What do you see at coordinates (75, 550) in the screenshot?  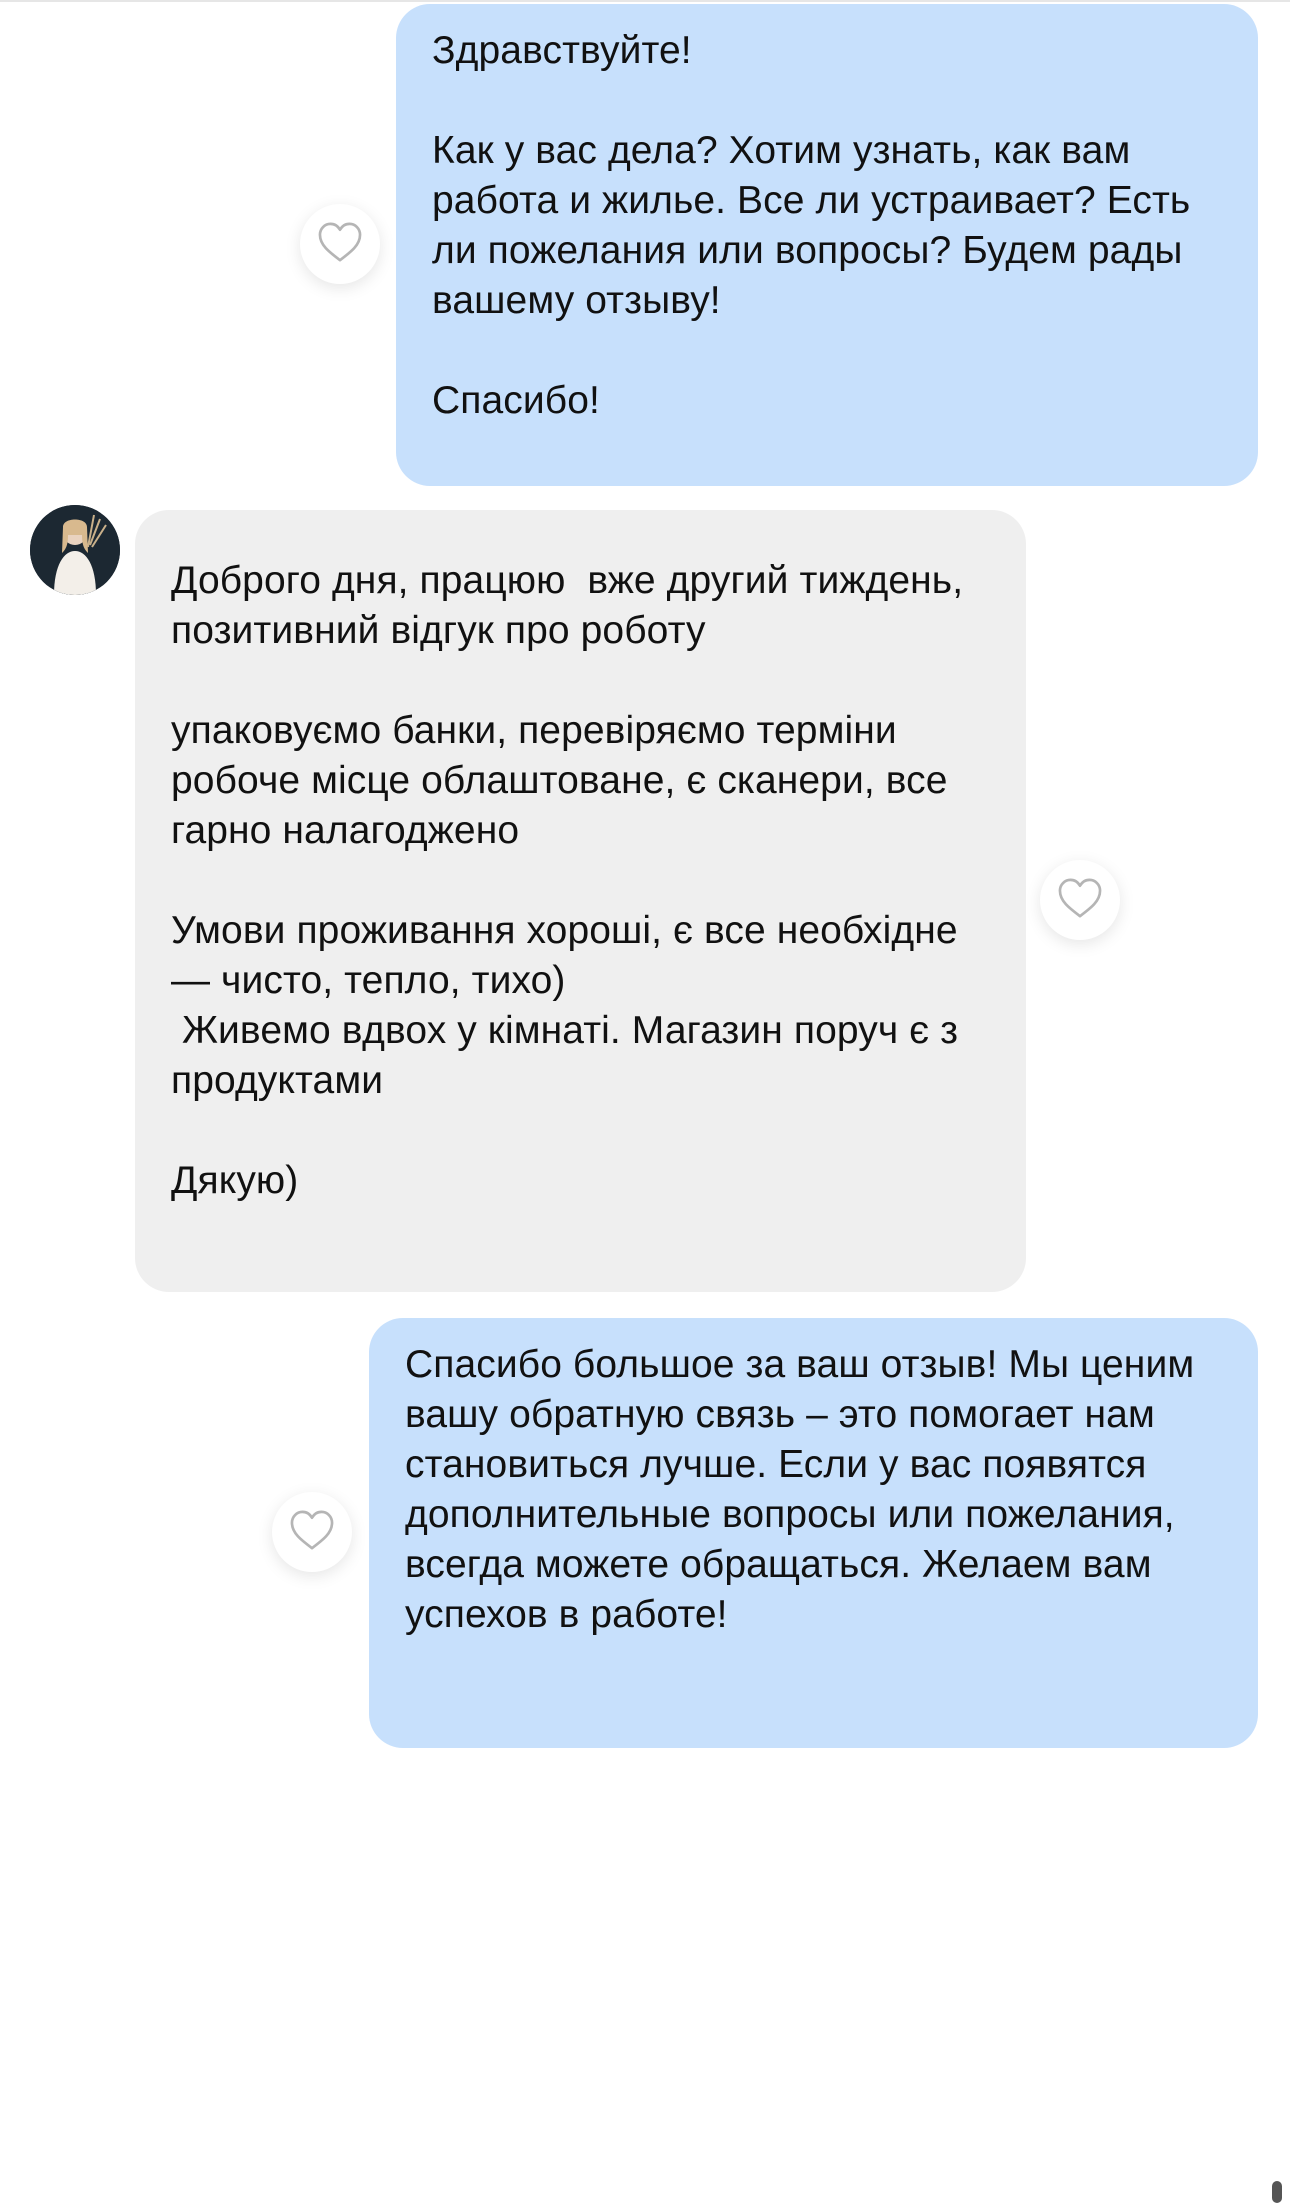 I see `avatar` at bounding box center [75, 550].